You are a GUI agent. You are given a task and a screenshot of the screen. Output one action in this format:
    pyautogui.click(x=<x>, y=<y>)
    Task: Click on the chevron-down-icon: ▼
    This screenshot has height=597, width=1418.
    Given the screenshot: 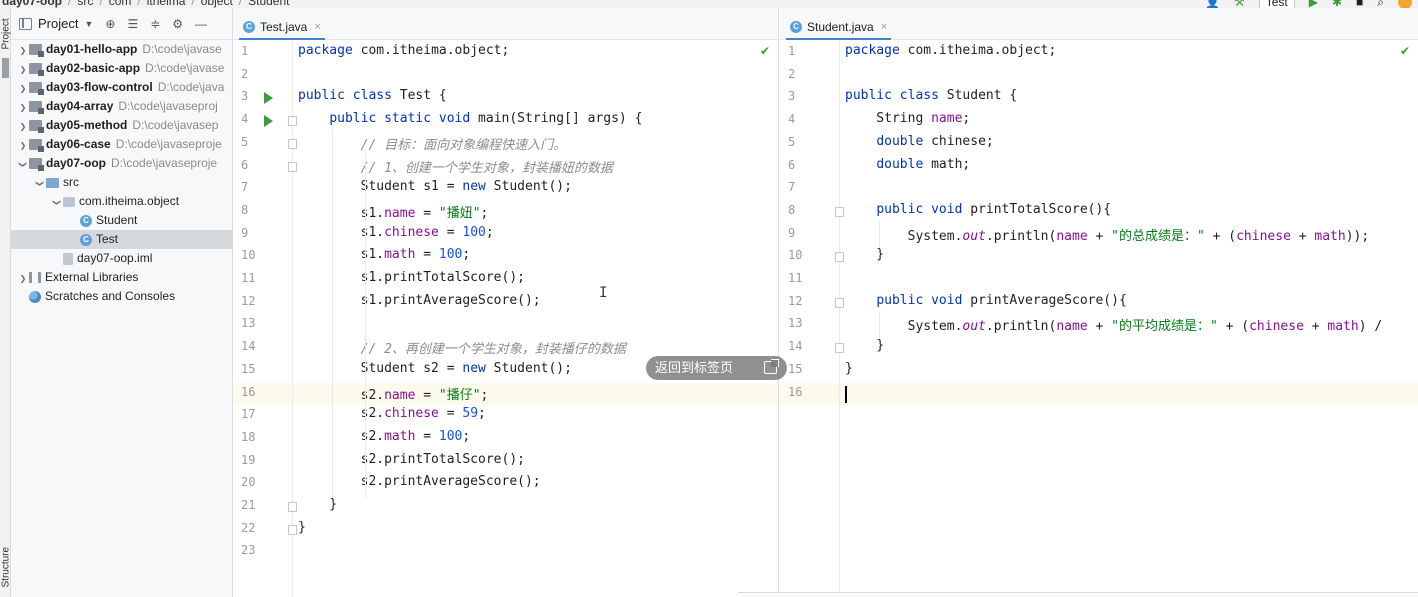 What is the action you would take?
    pyautogui.click(x=88, y=24)
    